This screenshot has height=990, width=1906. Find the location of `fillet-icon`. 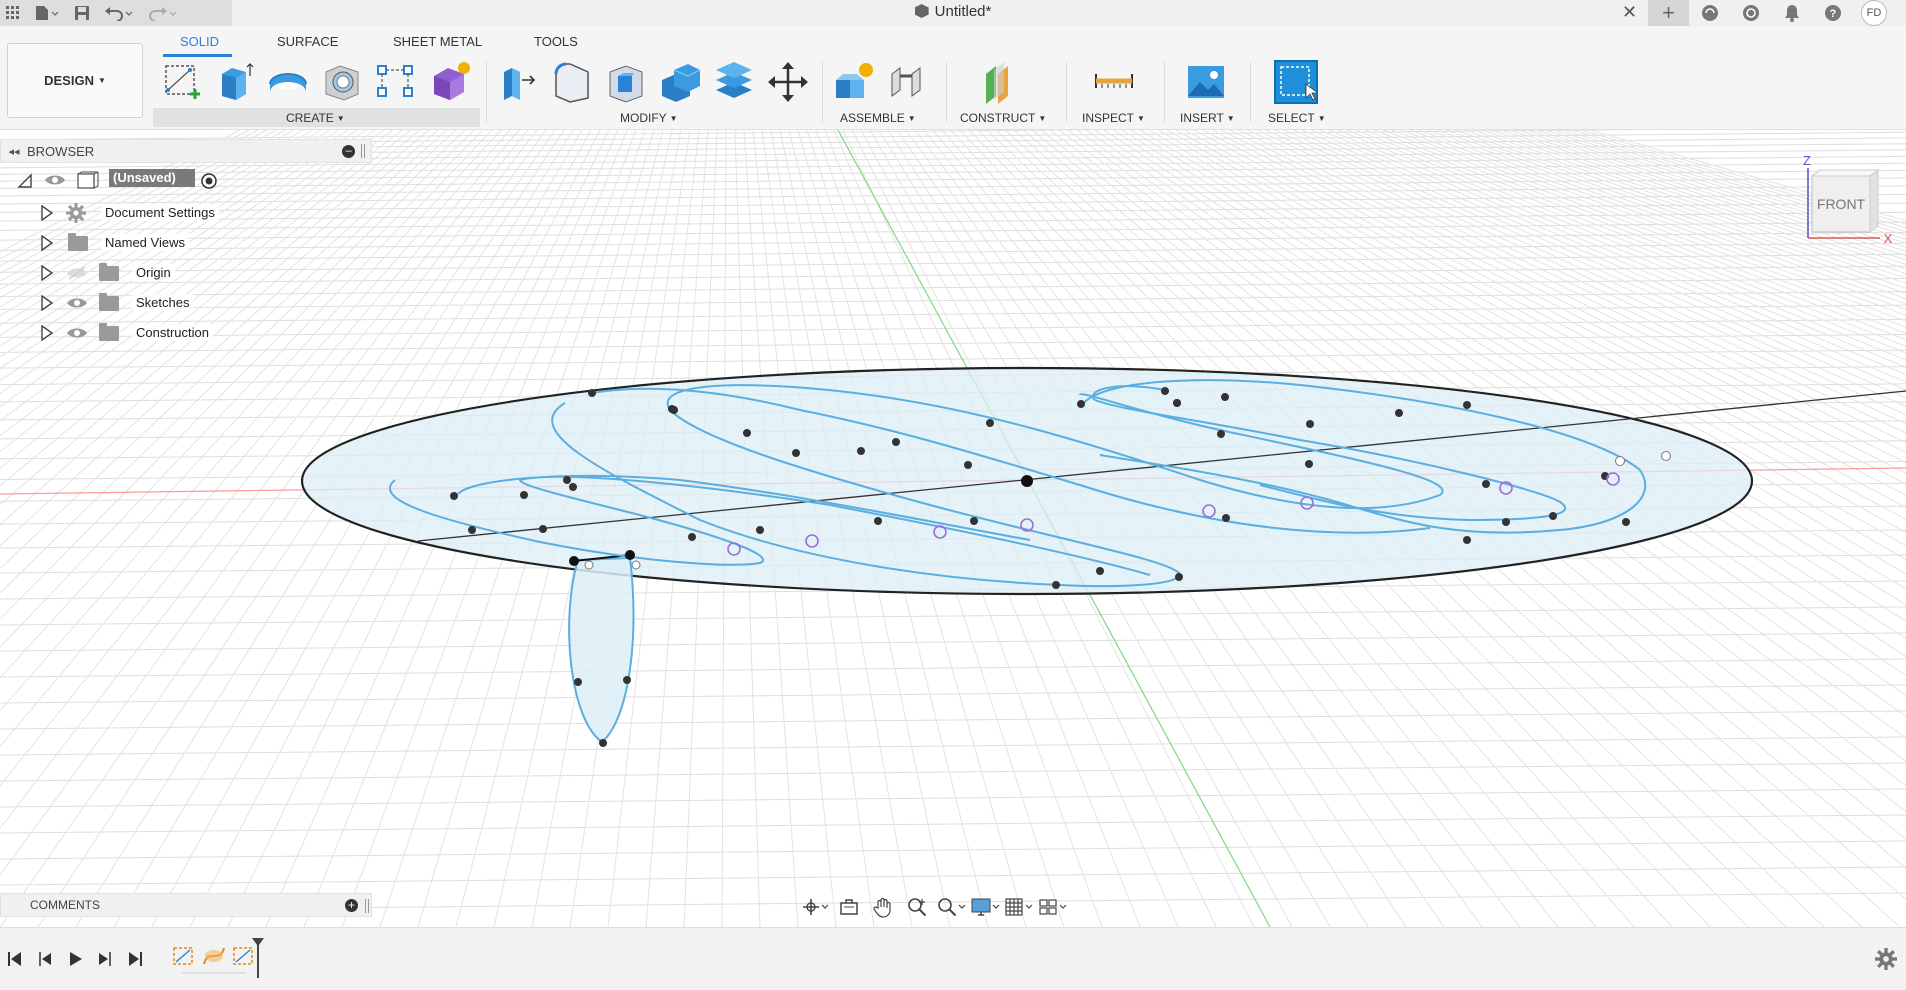

fillet-icon is located at coordinates (572, 82).